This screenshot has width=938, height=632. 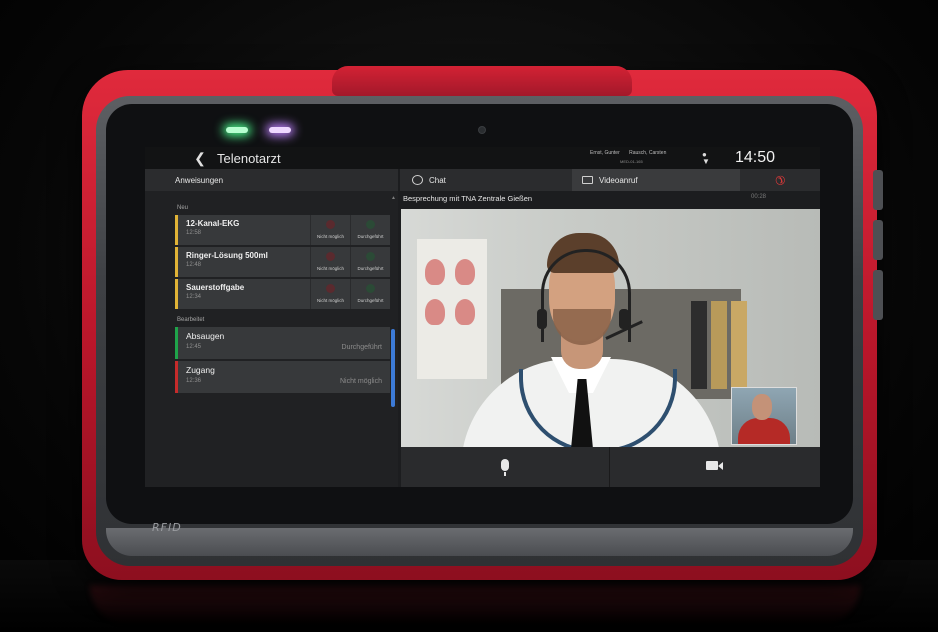 What do you see at coordinates (249, 158) in the screenshot?
I see `page-title: Telenotarzt` at bounding box center [249, 158].